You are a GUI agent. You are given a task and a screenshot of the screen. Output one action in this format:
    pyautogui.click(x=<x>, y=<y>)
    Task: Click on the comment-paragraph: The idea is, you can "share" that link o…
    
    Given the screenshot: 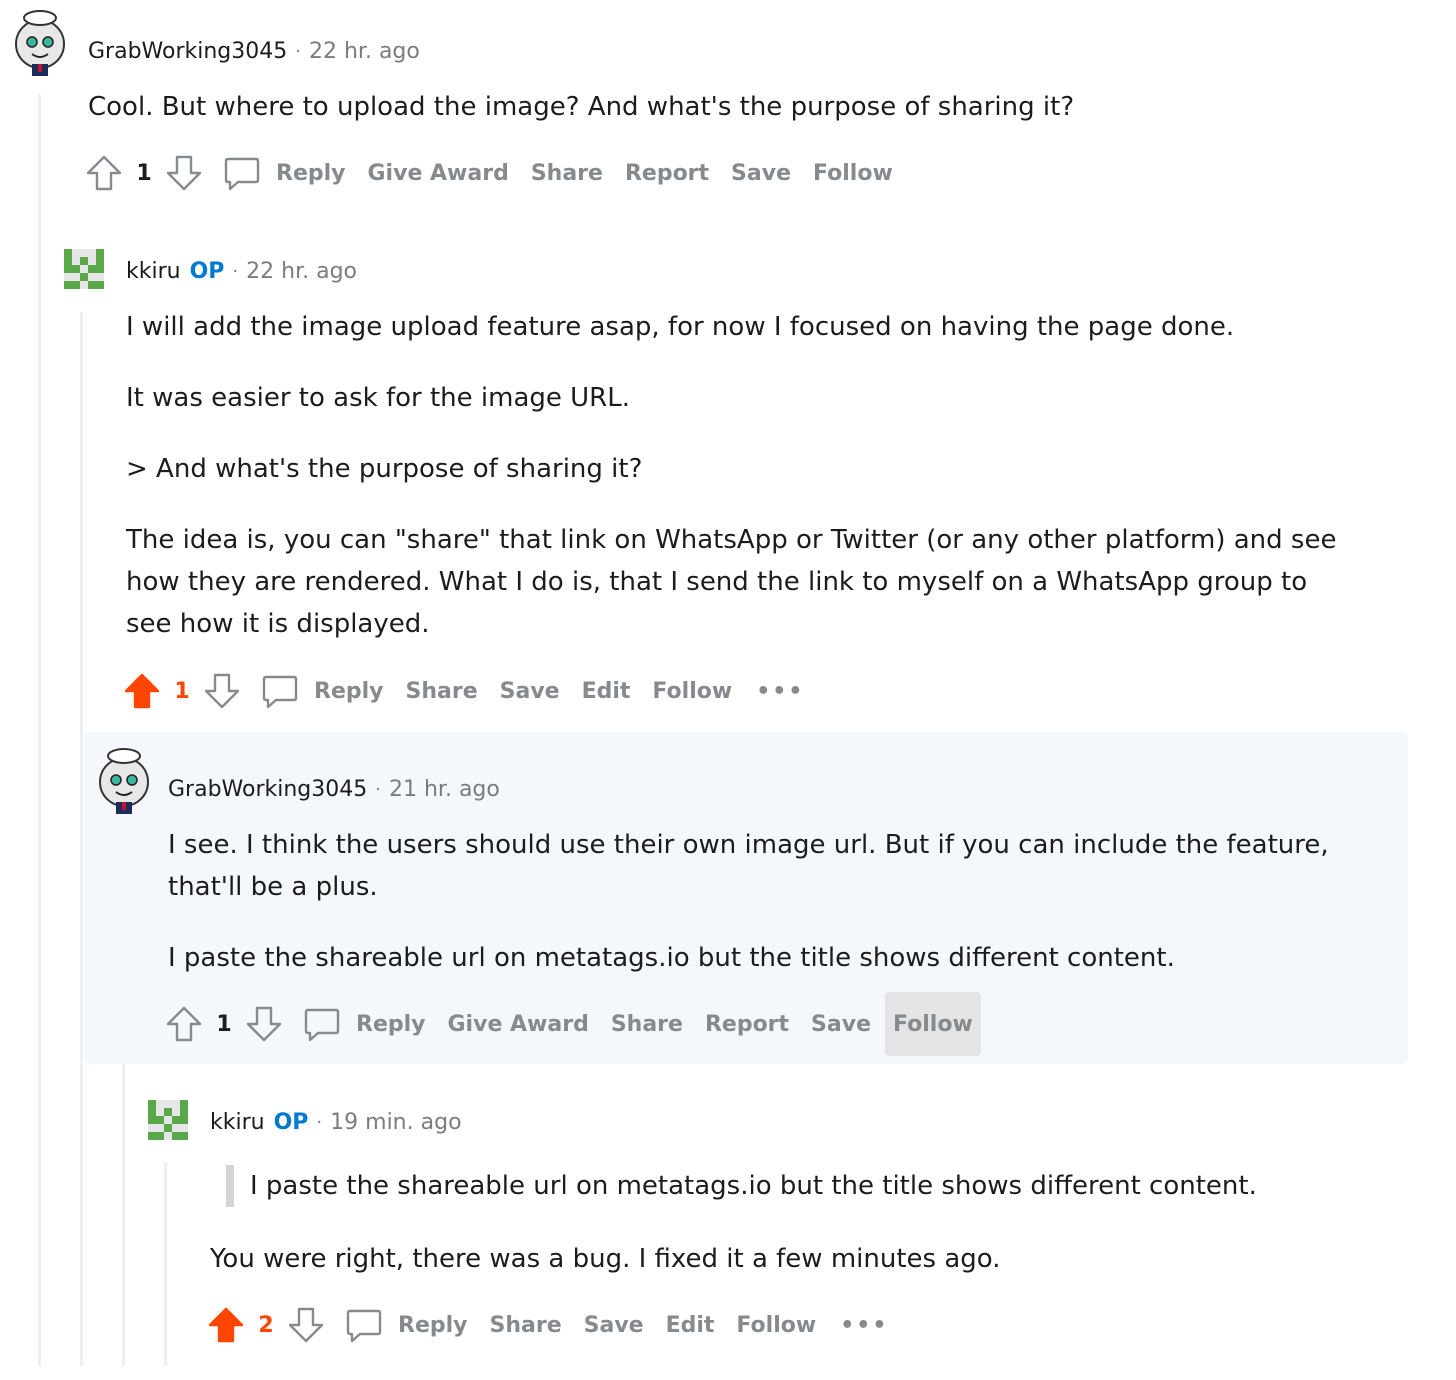 What is the action you would take?
    pyautogui.click(x=731, y=582)
    